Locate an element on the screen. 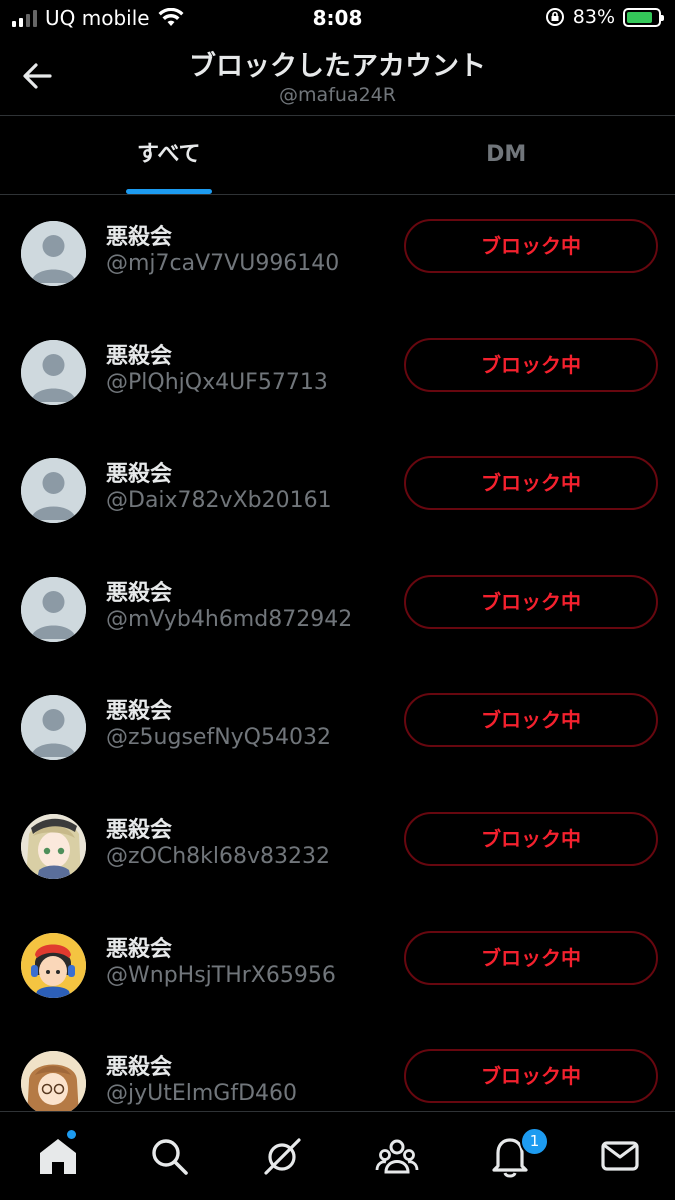 The height and width of the screenshot is (1200, 675). bottom-nav is located at coordinates (337, 1155).